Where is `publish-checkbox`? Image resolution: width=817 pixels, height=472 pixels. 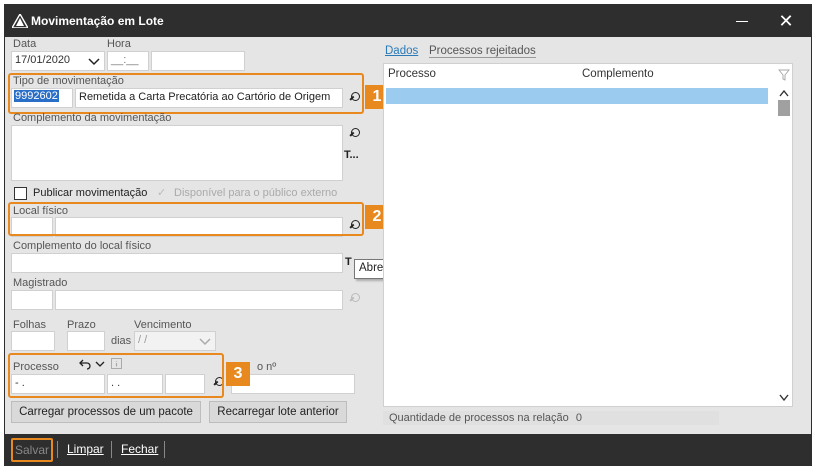 publish-checkbox is located at coordinates (20, 193).